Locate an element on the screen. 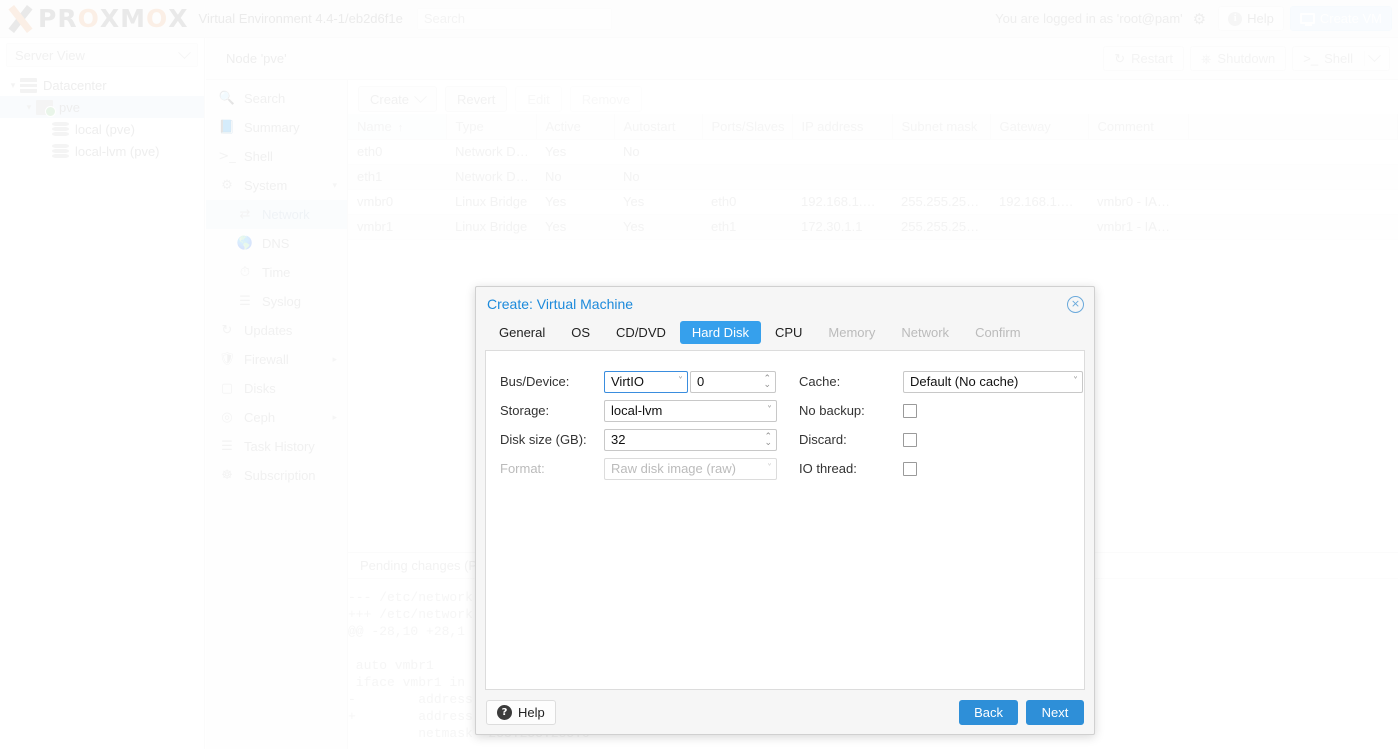 This screenshot has height=749, width=1398. io-thread-checkbox is located at coordinates (910, 468).